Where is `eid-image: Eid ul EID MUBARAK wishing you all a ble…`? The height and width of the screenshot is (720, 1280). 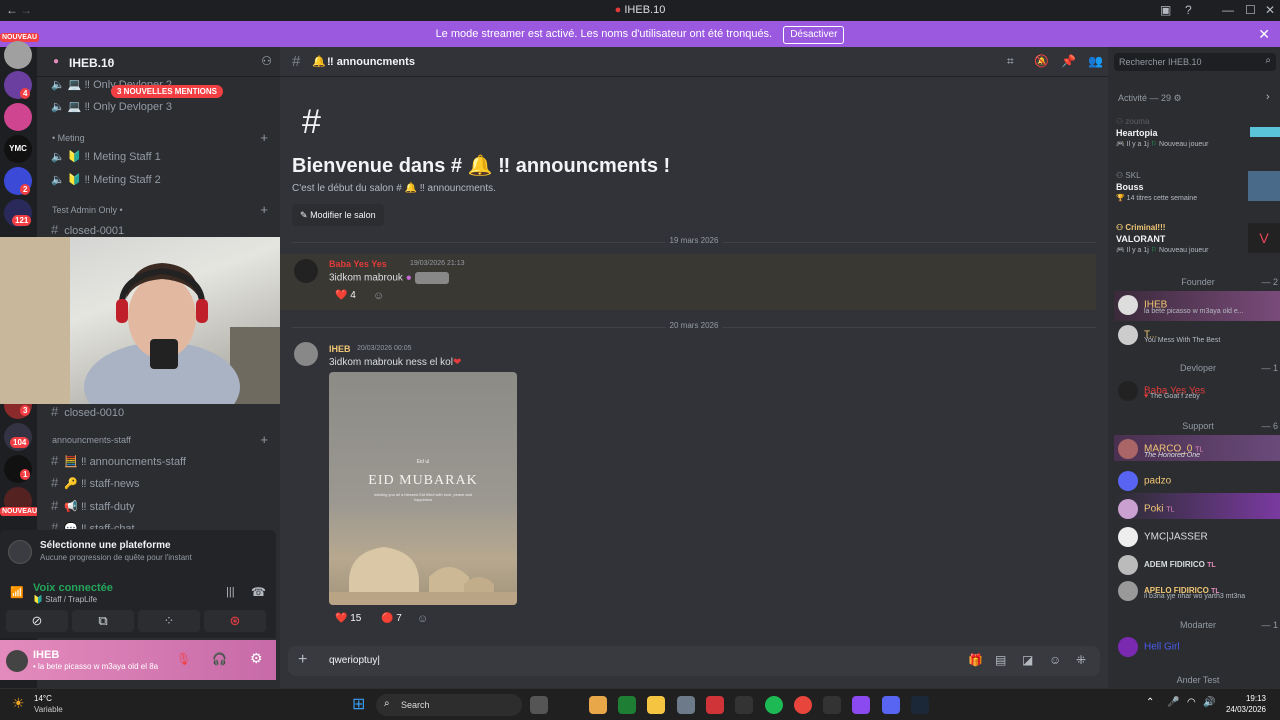 eid-image: Eid ul EID MUBARAK wishing you all a ble… is located at coordinates (423, 488).